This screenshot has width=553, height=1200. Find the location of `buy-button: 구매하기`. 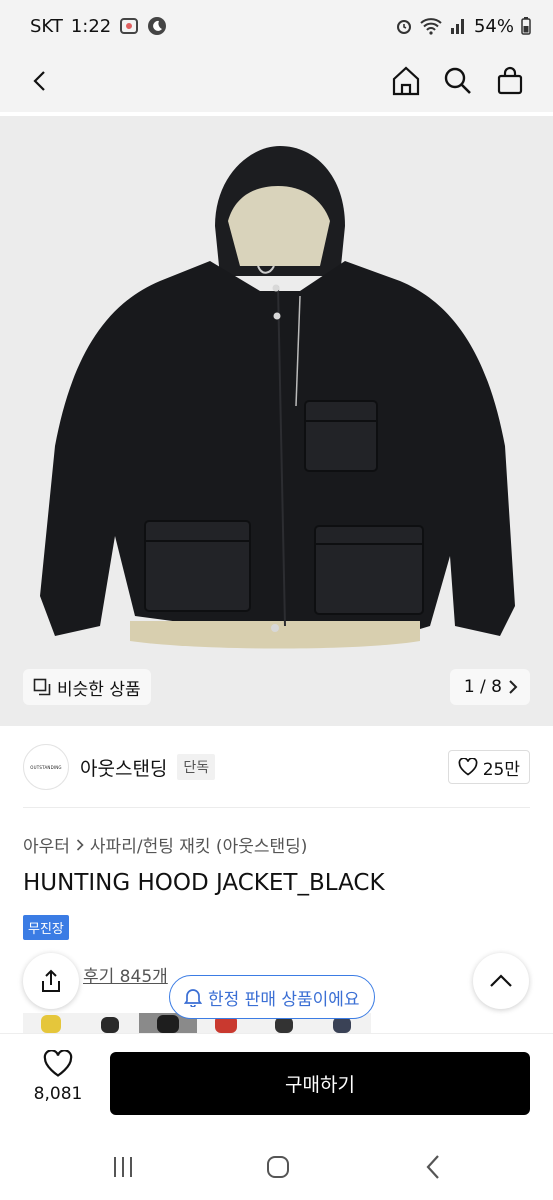

buy-button: 구매하기 is located at coordinates (320, 1083).